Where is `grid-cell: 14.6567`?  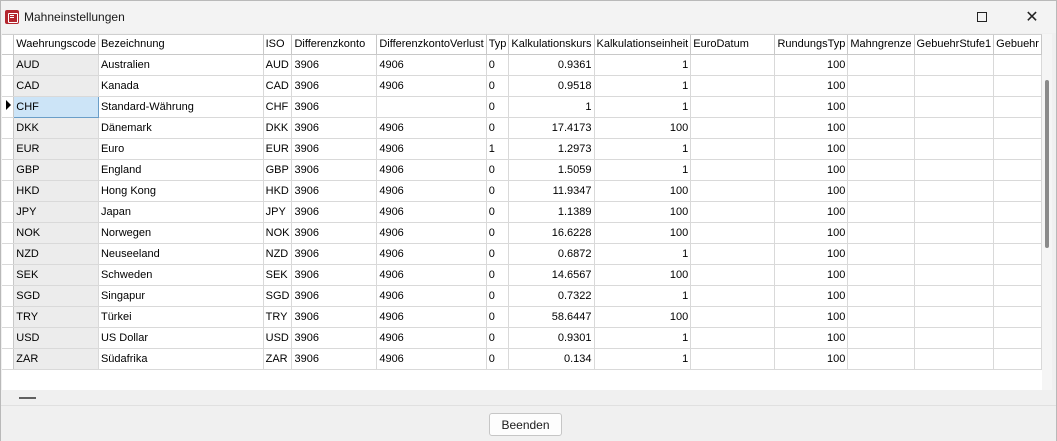 grid-cell: 14.6567 is located at coordinates (551, 275).